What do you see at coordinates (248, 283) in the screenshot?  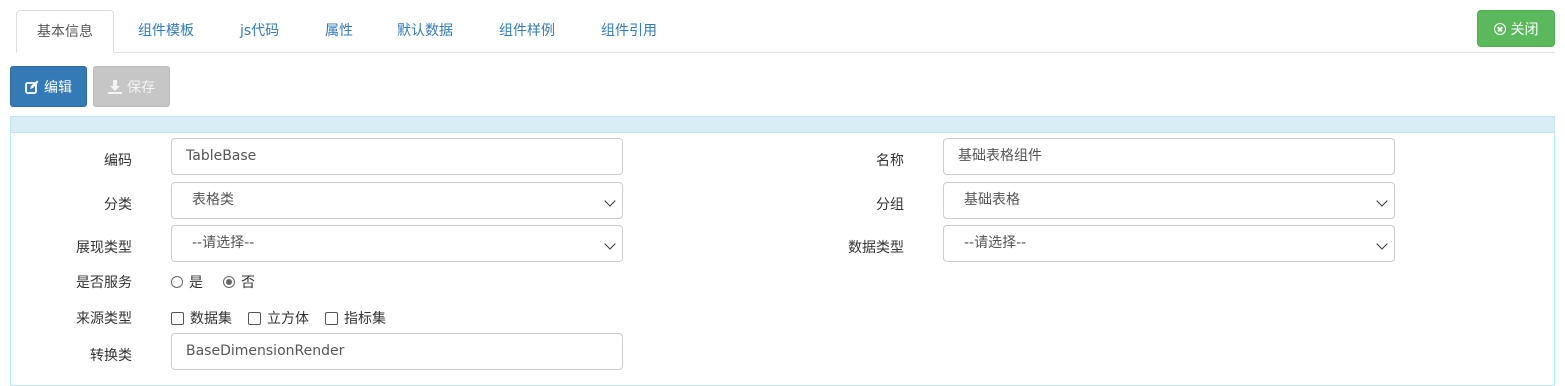 I see `is-service-no-label: 否` at bounding box center [248, 283].